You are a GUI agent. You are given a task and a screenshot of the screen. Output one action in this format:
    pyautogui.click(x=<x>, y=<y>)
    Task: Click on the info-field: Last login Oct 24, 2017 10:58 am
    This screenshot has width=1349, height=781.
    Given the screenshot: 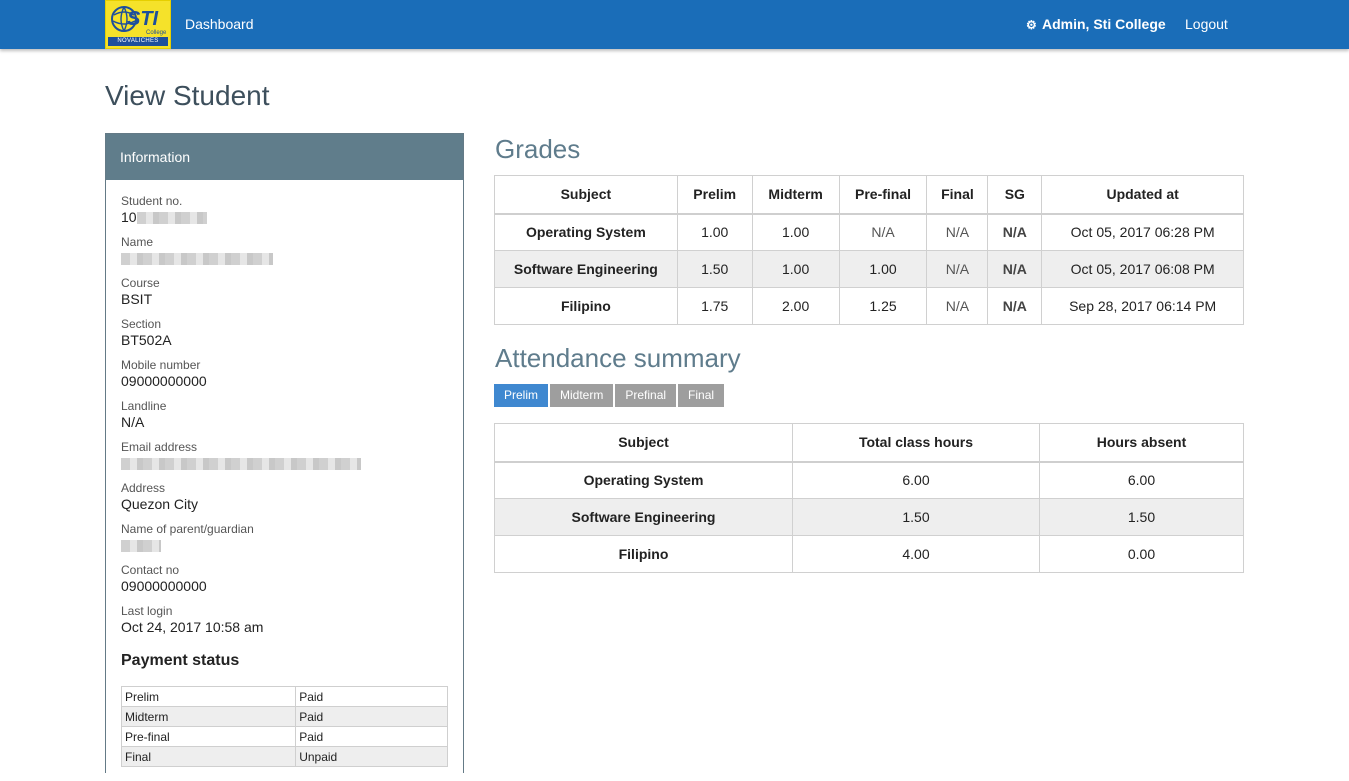 What is the action you would take?
    pyautogui.click(x=284, y=620)
    